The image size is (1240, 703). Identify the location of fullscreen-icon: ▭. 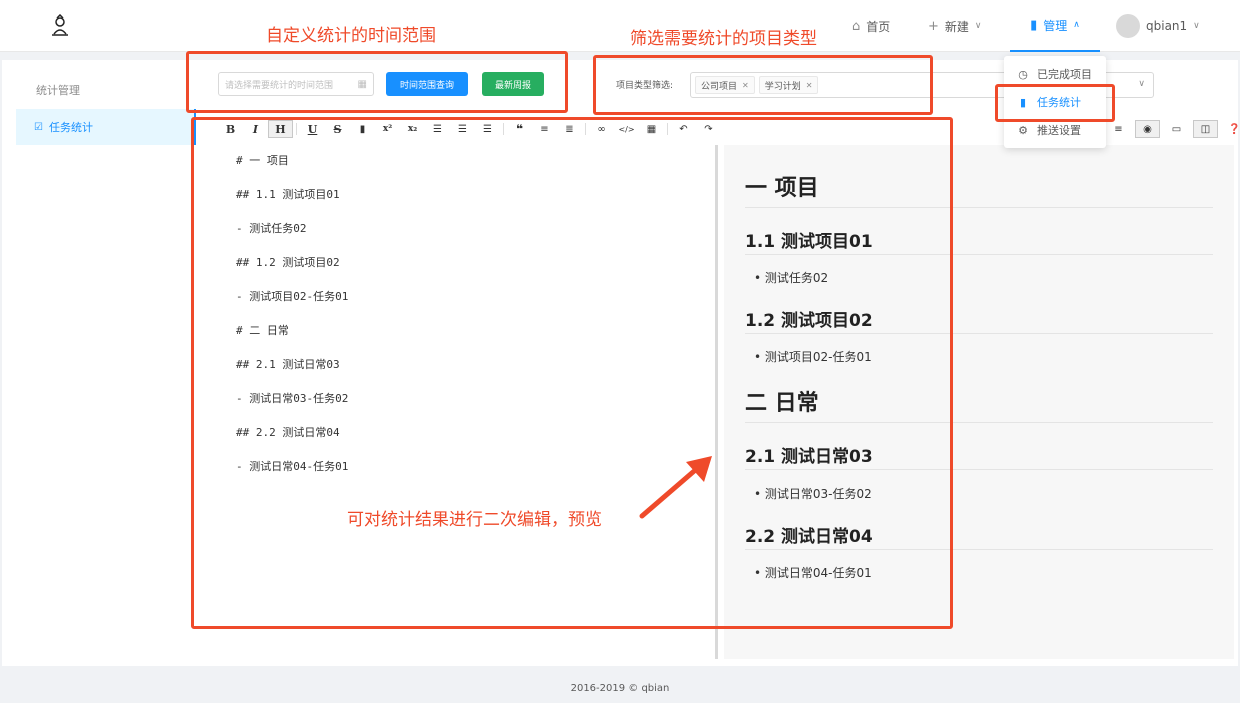
(1176, 129).